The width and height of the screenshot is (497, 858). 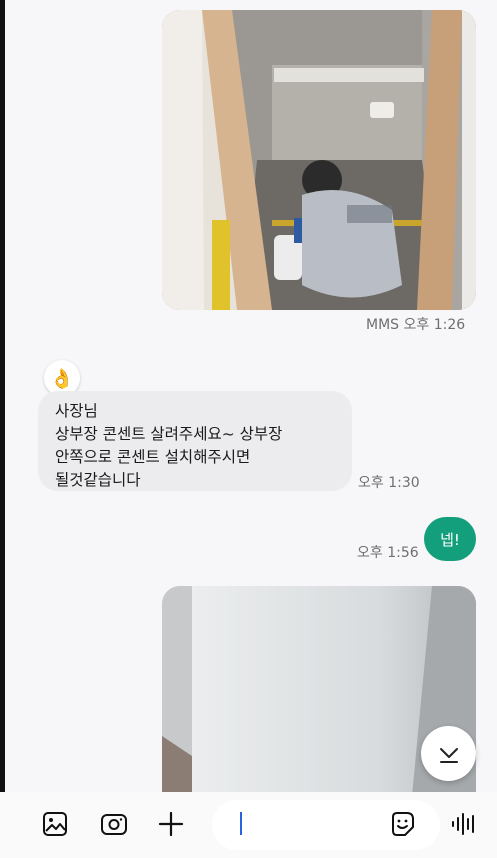 What do you see at coordinates (2, 429) in the screenshot?
I see `screen-edge` at bounding box center [2, 429].